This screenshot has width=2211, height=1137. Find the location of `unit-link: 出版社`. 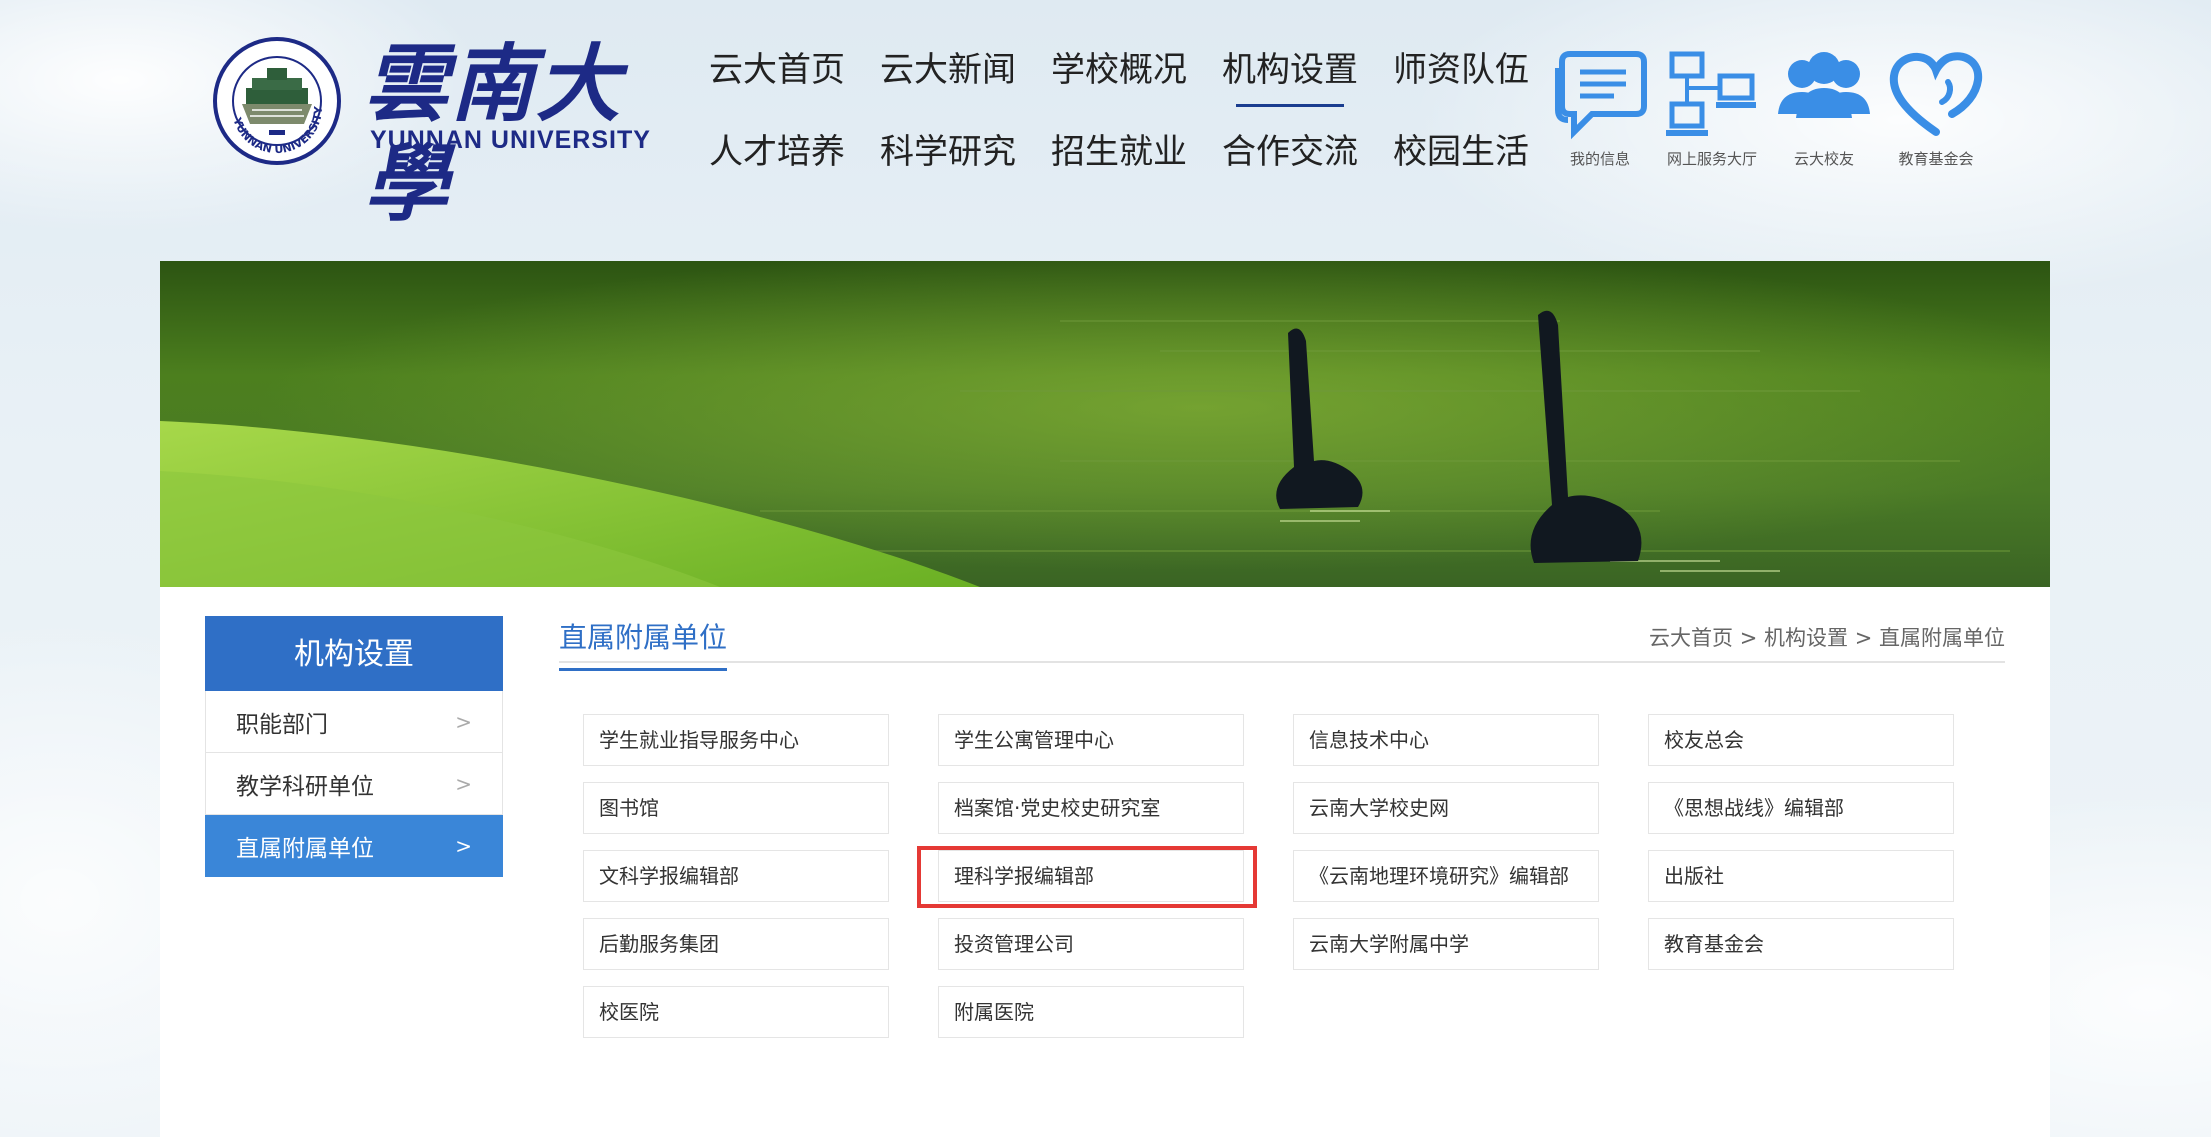

unit-link: 出版社 is located at coordinates (1801, 876).